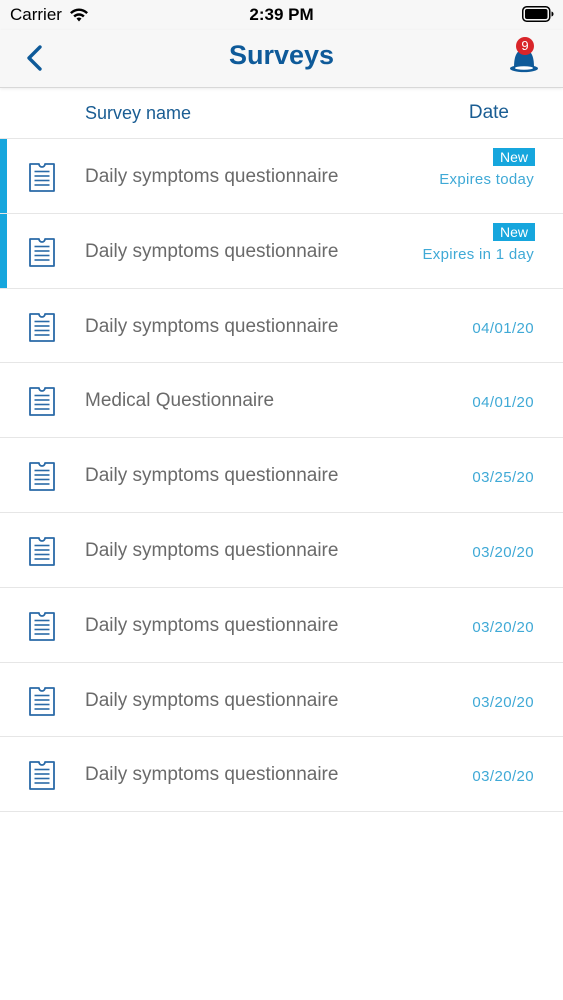 This screenshot has width=563, height=1000. I want to click on status-time: 2:39 PM, so click(281, 14).